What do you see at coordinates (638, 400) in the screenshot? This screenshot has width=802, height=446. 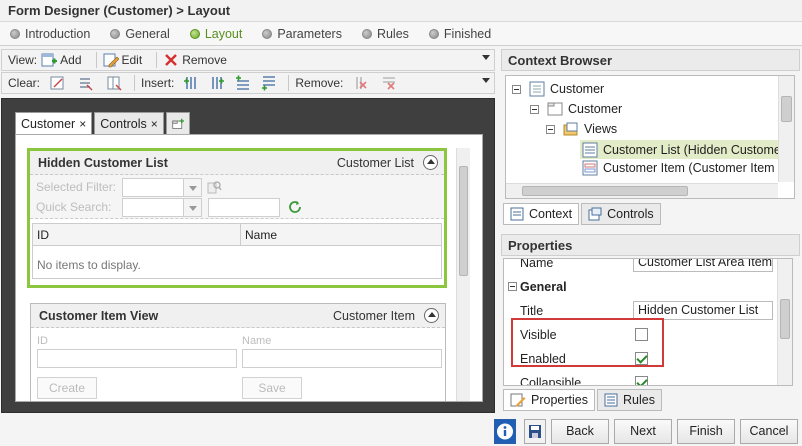 I see `tab-label: Rules` at bounding box center [638, 400].